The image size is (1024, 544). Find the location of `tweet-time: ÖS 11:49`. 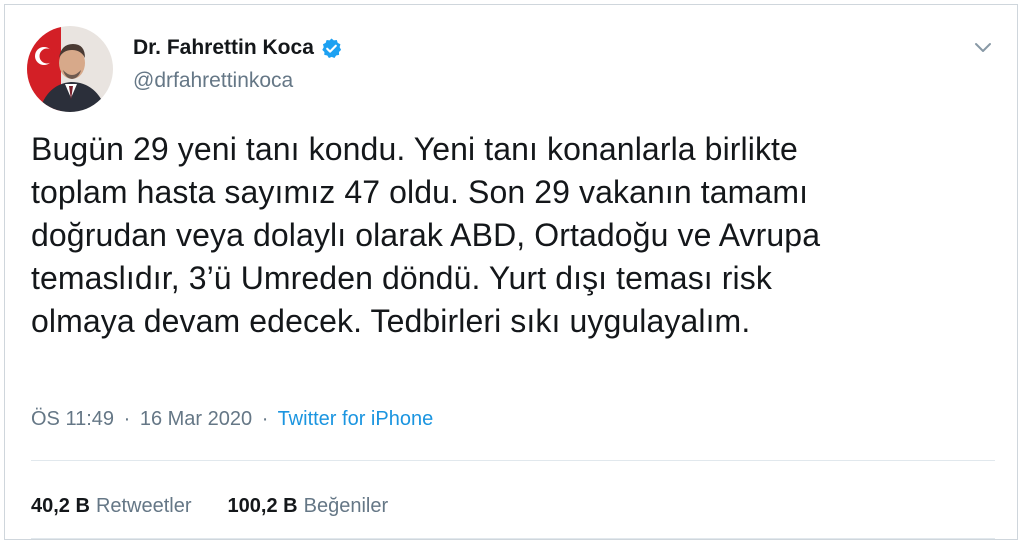

tweet-time: ÖS 11:49 is located at coordinates (72, 419).